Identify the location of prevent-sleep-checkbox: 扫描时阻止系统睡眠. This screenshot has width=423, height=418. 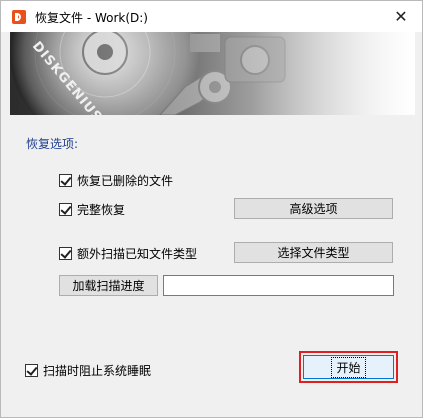
(88, 370).